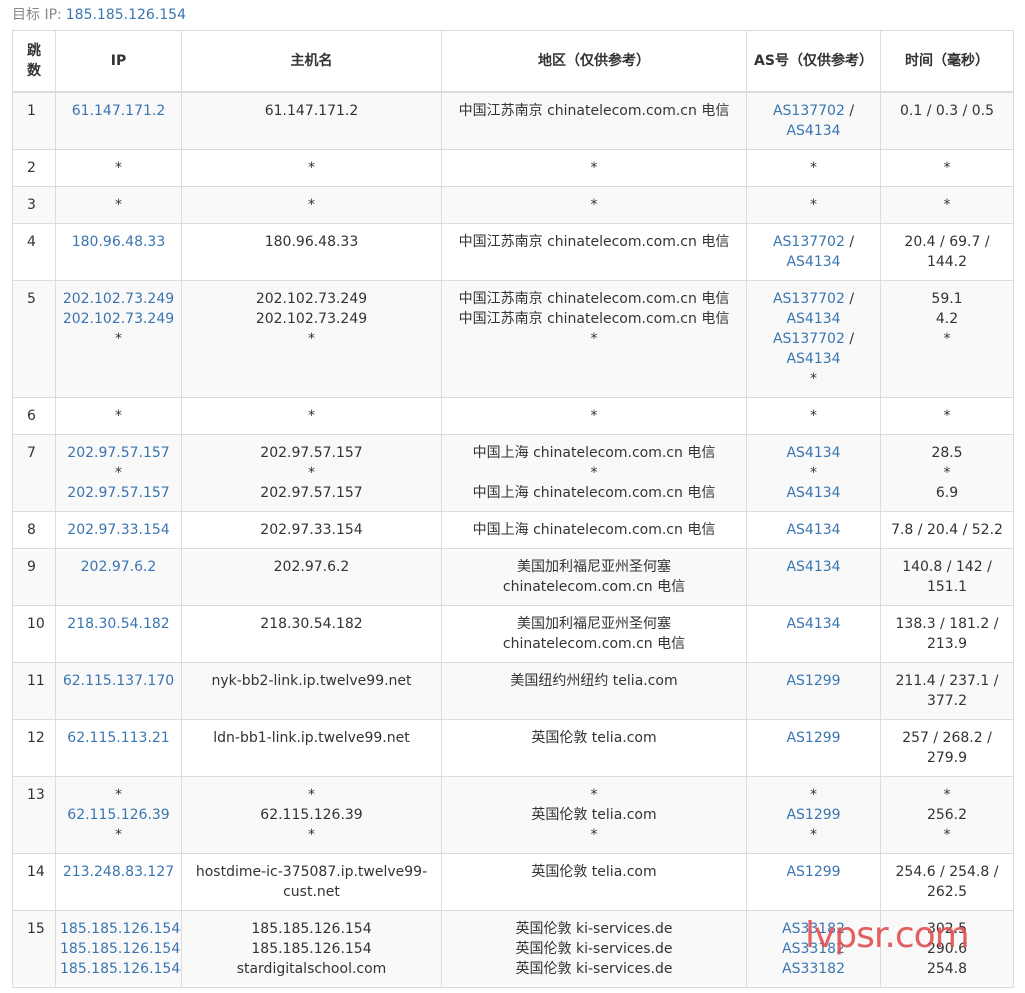  I want to click on time-text: *, so click(947, 416).